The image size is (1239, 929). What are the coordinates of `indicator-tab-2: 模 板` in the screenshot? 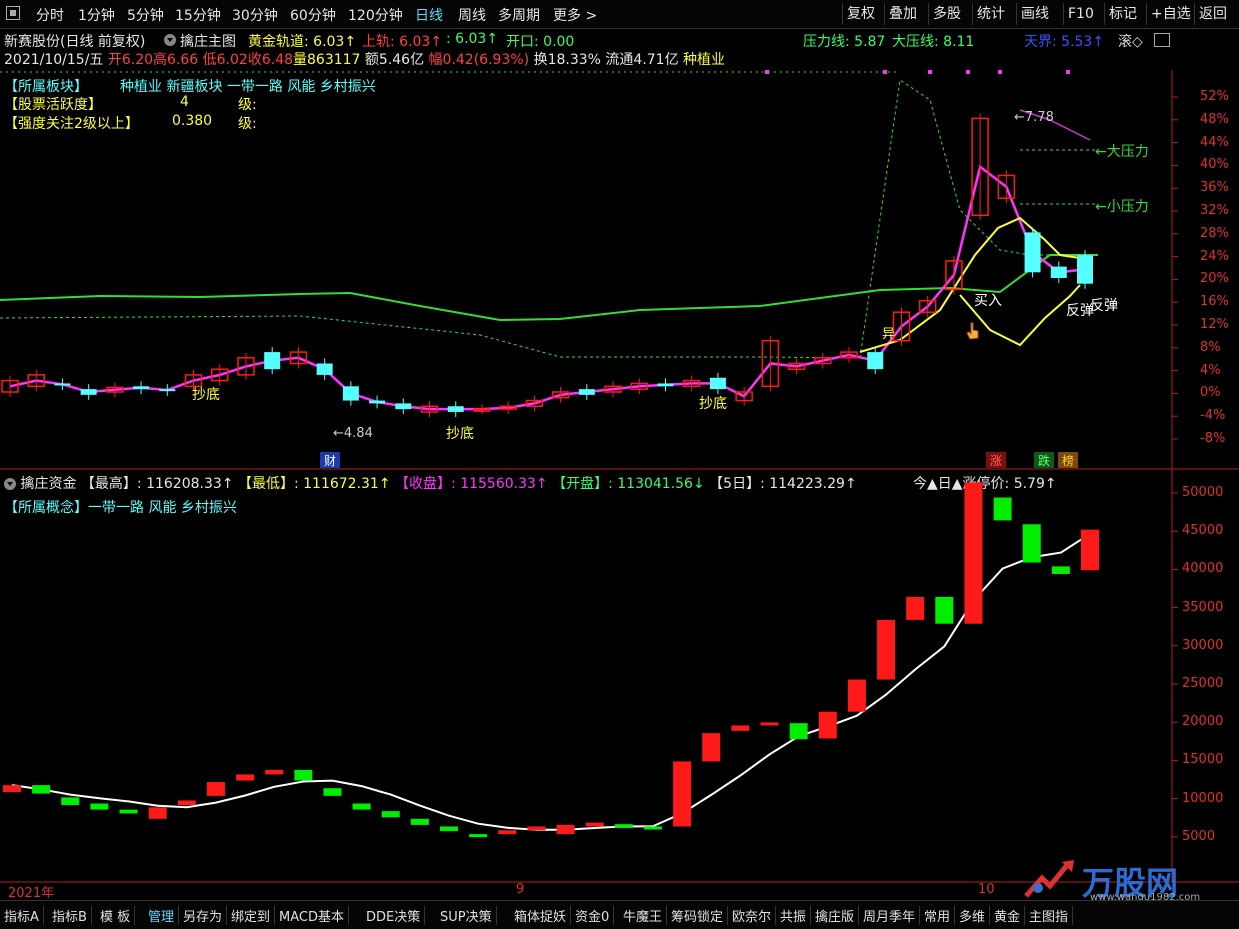 It's located at (116, 915).